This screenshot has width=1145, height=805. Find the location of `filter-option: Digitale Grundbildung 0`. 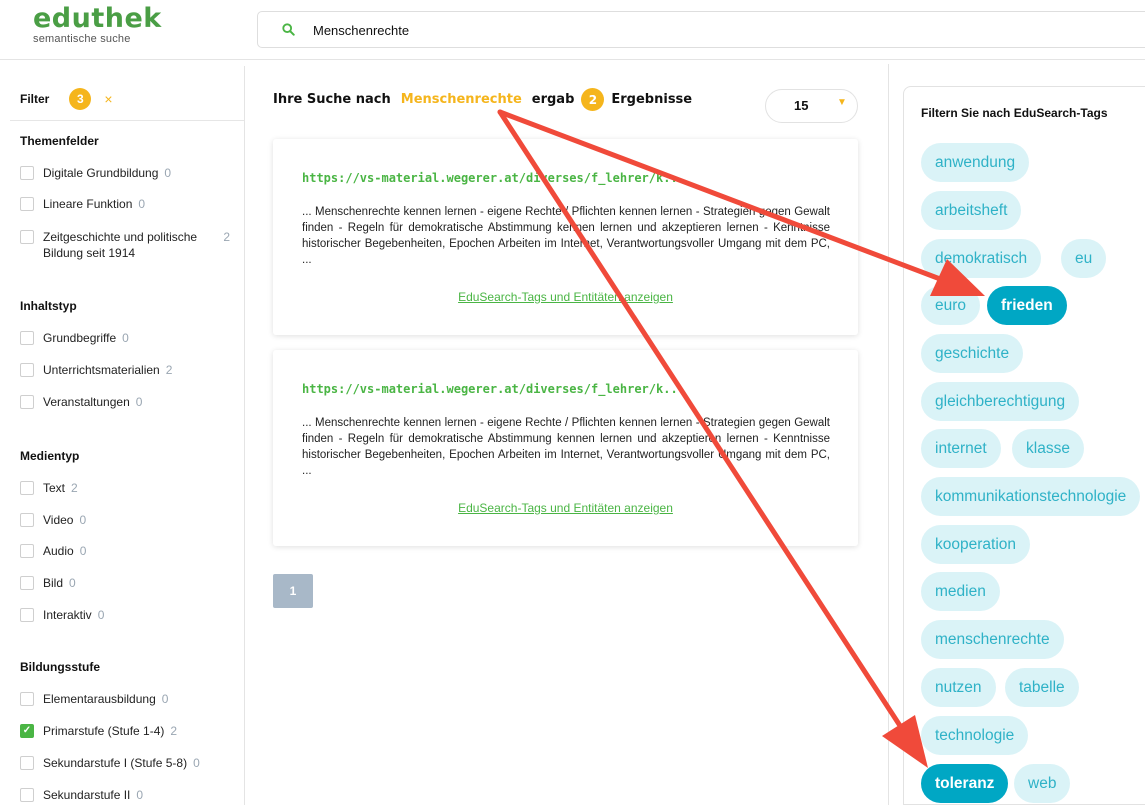

filter-option: Digitale Grundbildung 0 is located at coordinates (127, 173).